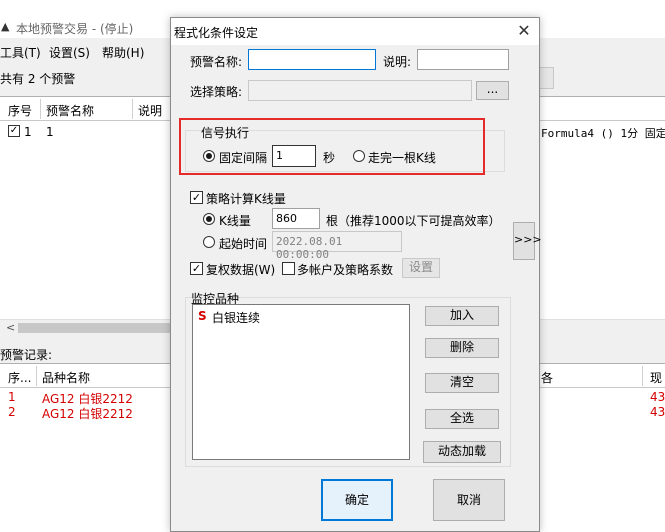 This screenshot has width=665, height=532. Describe the element at coordinates (196, 268) in the screenshot. I see `adjust-data-checkbox: ✓` at that location.